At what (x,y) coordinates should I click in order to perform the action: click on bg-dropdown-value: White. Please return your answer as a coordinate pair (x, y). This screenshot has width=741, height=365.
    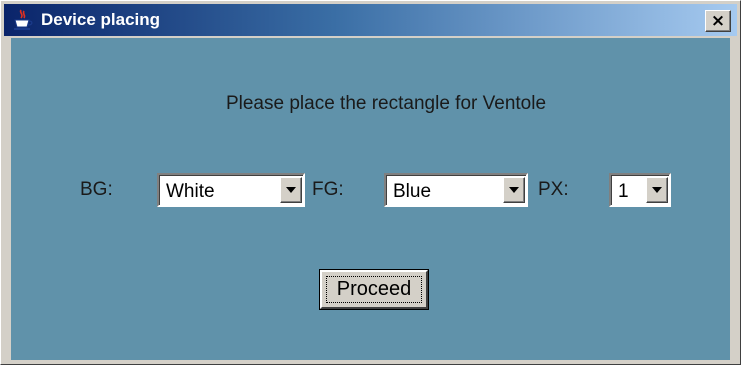
    Looking at the image, I should click on (190, 191).